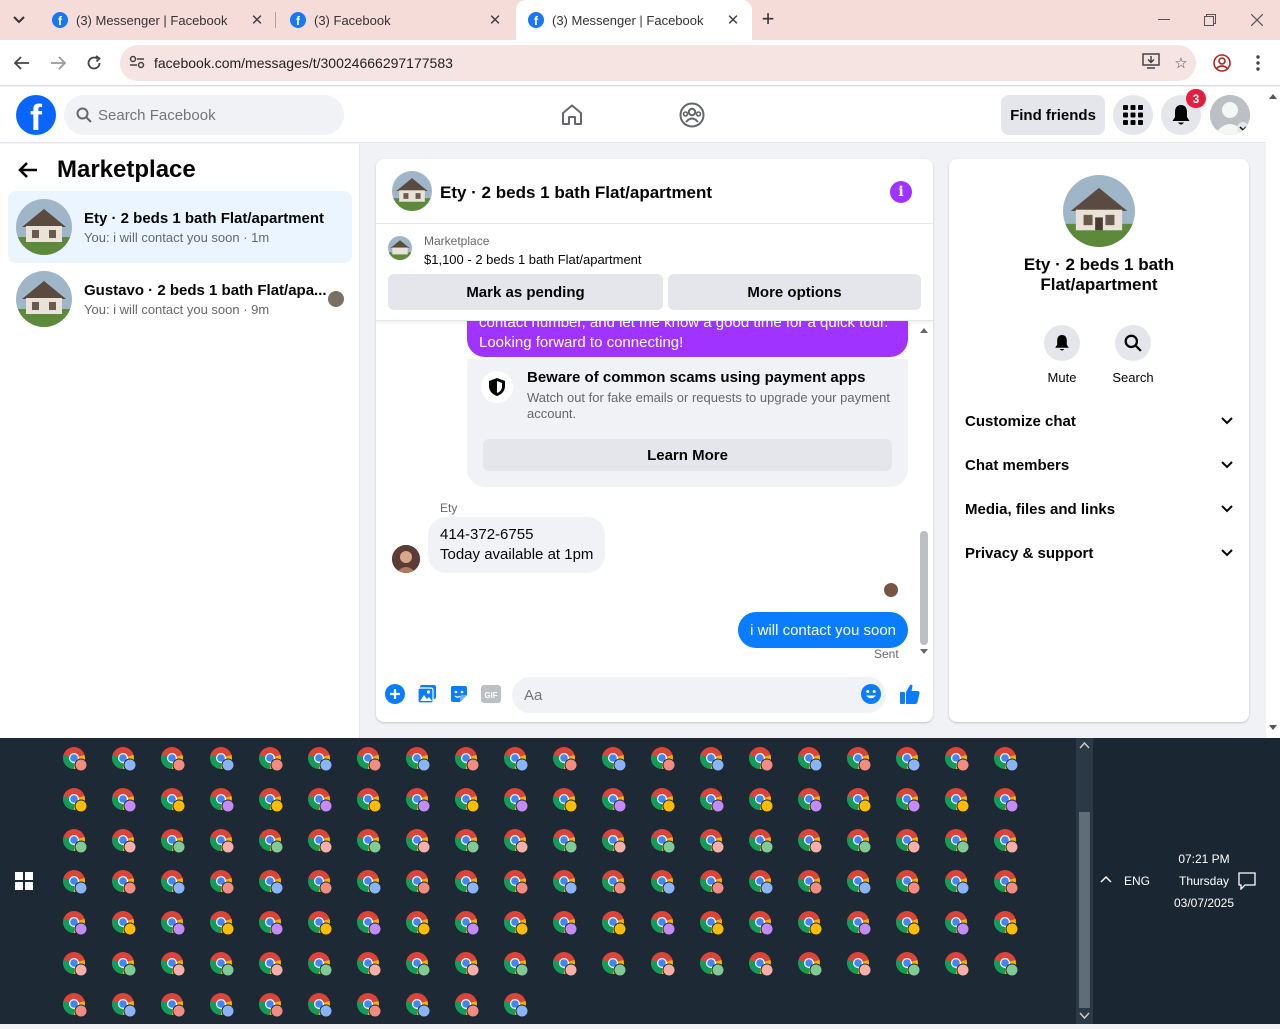 The width and height of the screenshot is (1280, 1029). I want to click on message-input, so click(674, 695).